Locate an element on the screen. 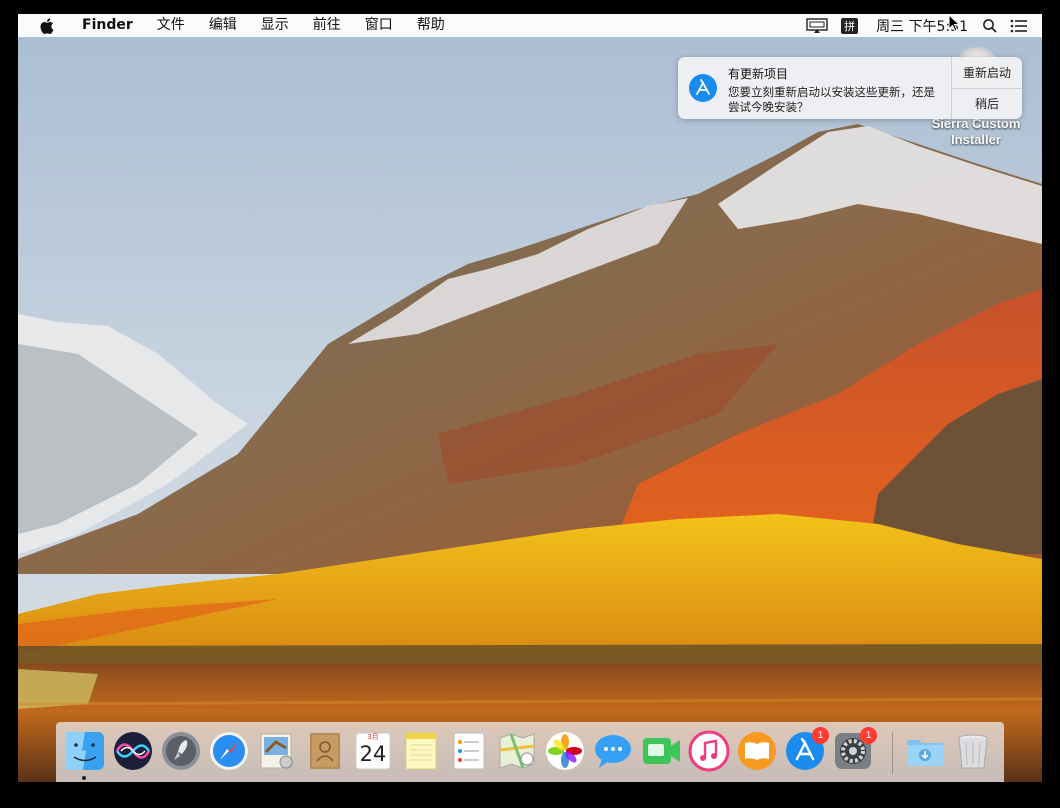  system-preferences-badge: 1 is located at coordinates (868, 735).